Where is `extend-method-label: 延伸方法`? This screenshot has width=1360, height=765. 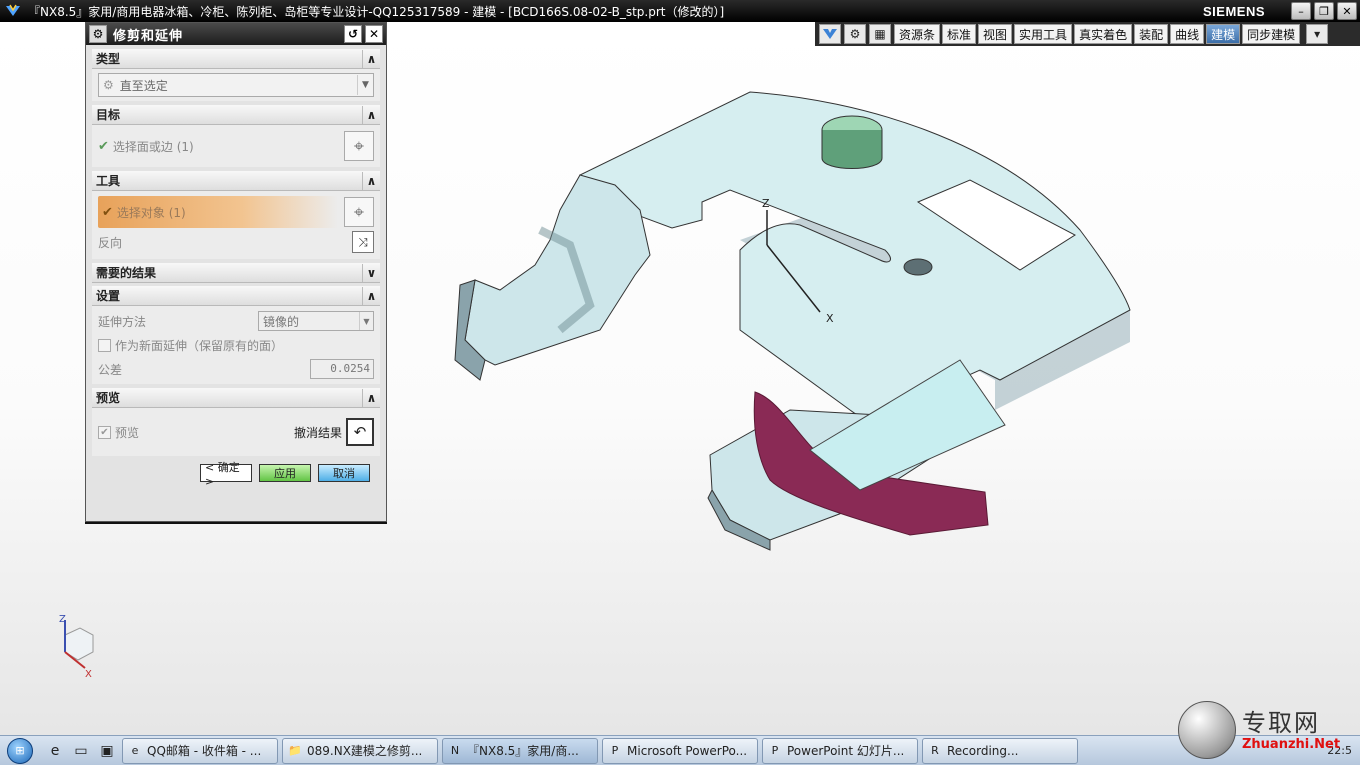
extend-method-label: 延伸方法 is located at coordinates (122, 321).